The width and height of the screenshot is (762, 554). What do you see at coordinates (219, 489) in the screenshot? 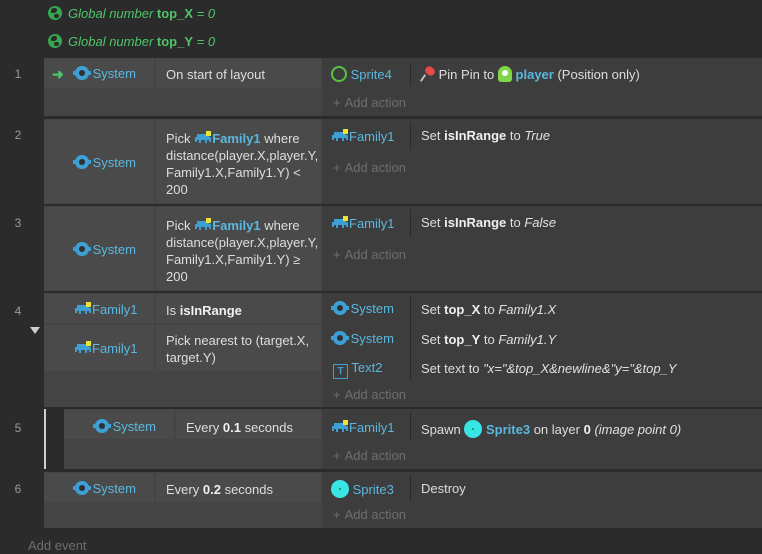
I see `condition-text: Every 0.2 seconds` at bounding box center [219, 489].